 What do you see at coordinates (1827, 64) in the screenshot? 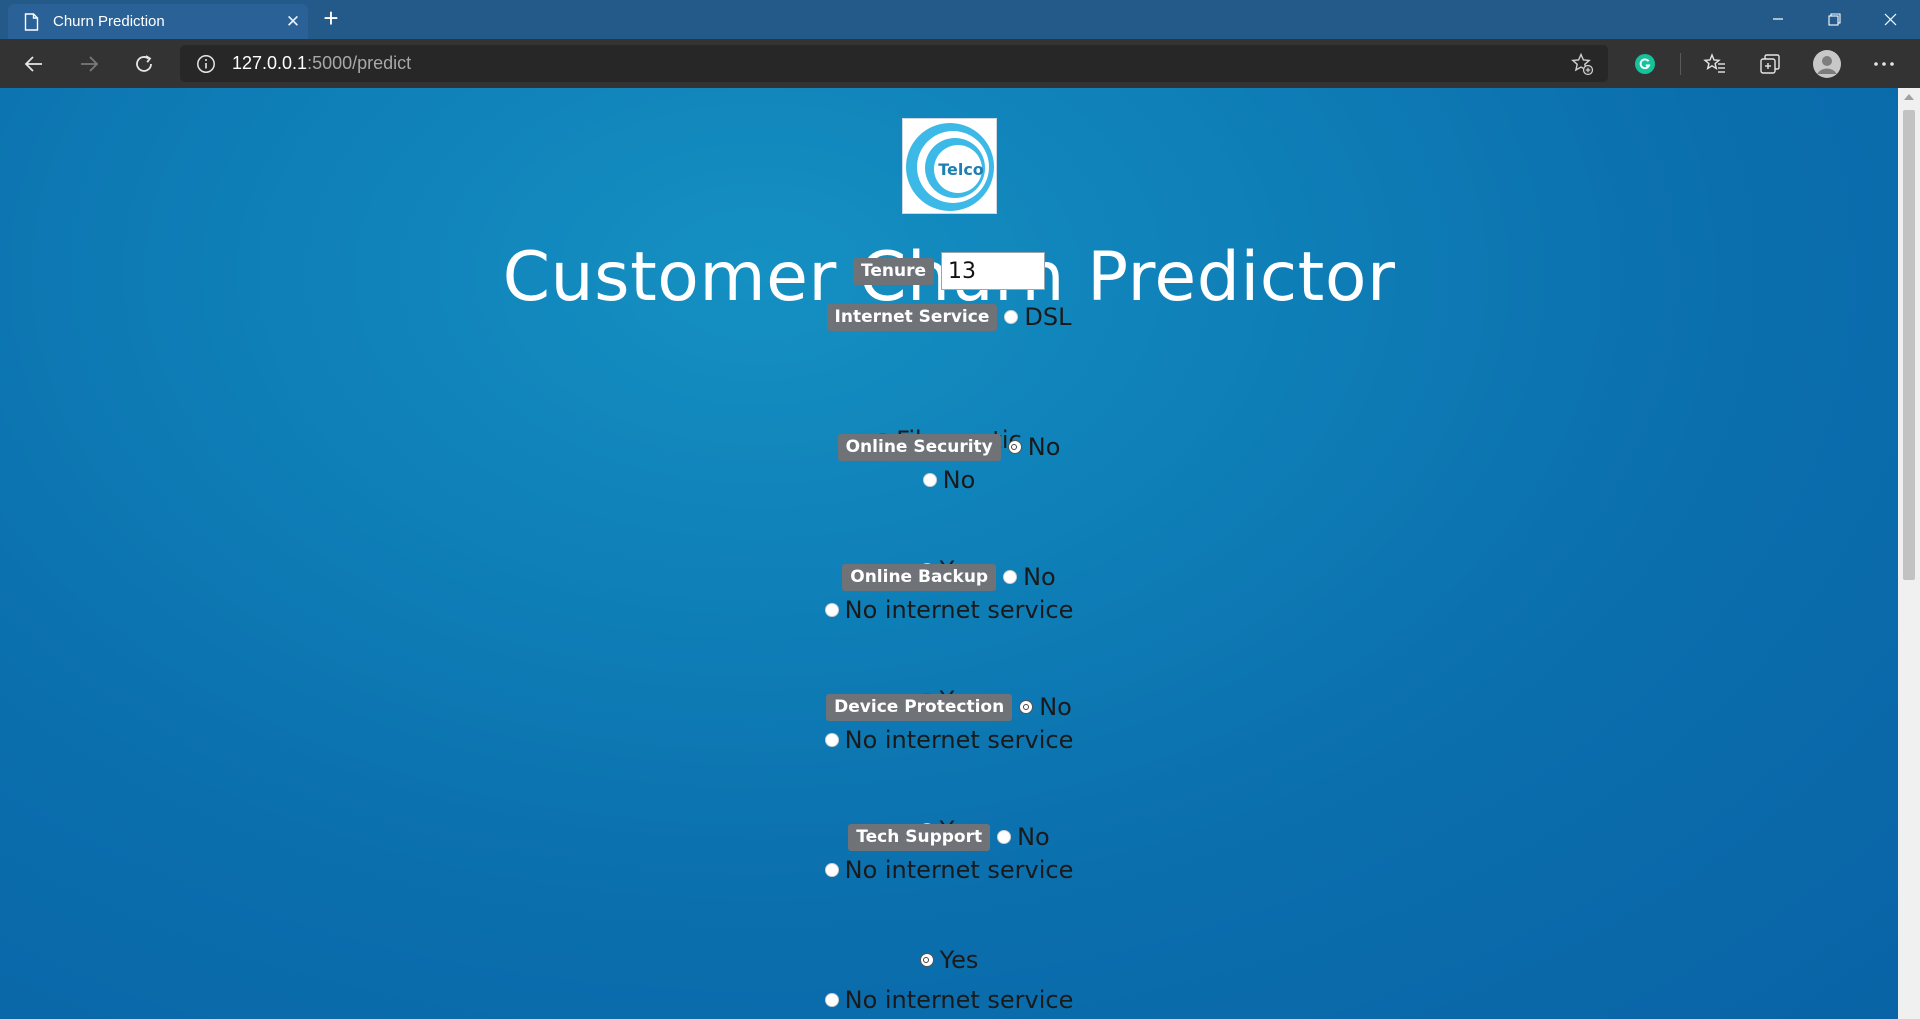
I see `profile-icon` at bounding box center [1827, 64].